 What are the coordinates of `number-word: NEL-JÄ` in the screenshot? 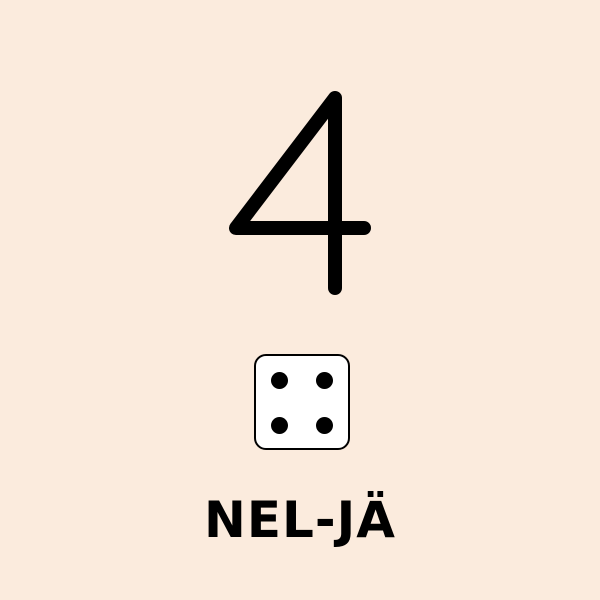 It's located at (300, 520).